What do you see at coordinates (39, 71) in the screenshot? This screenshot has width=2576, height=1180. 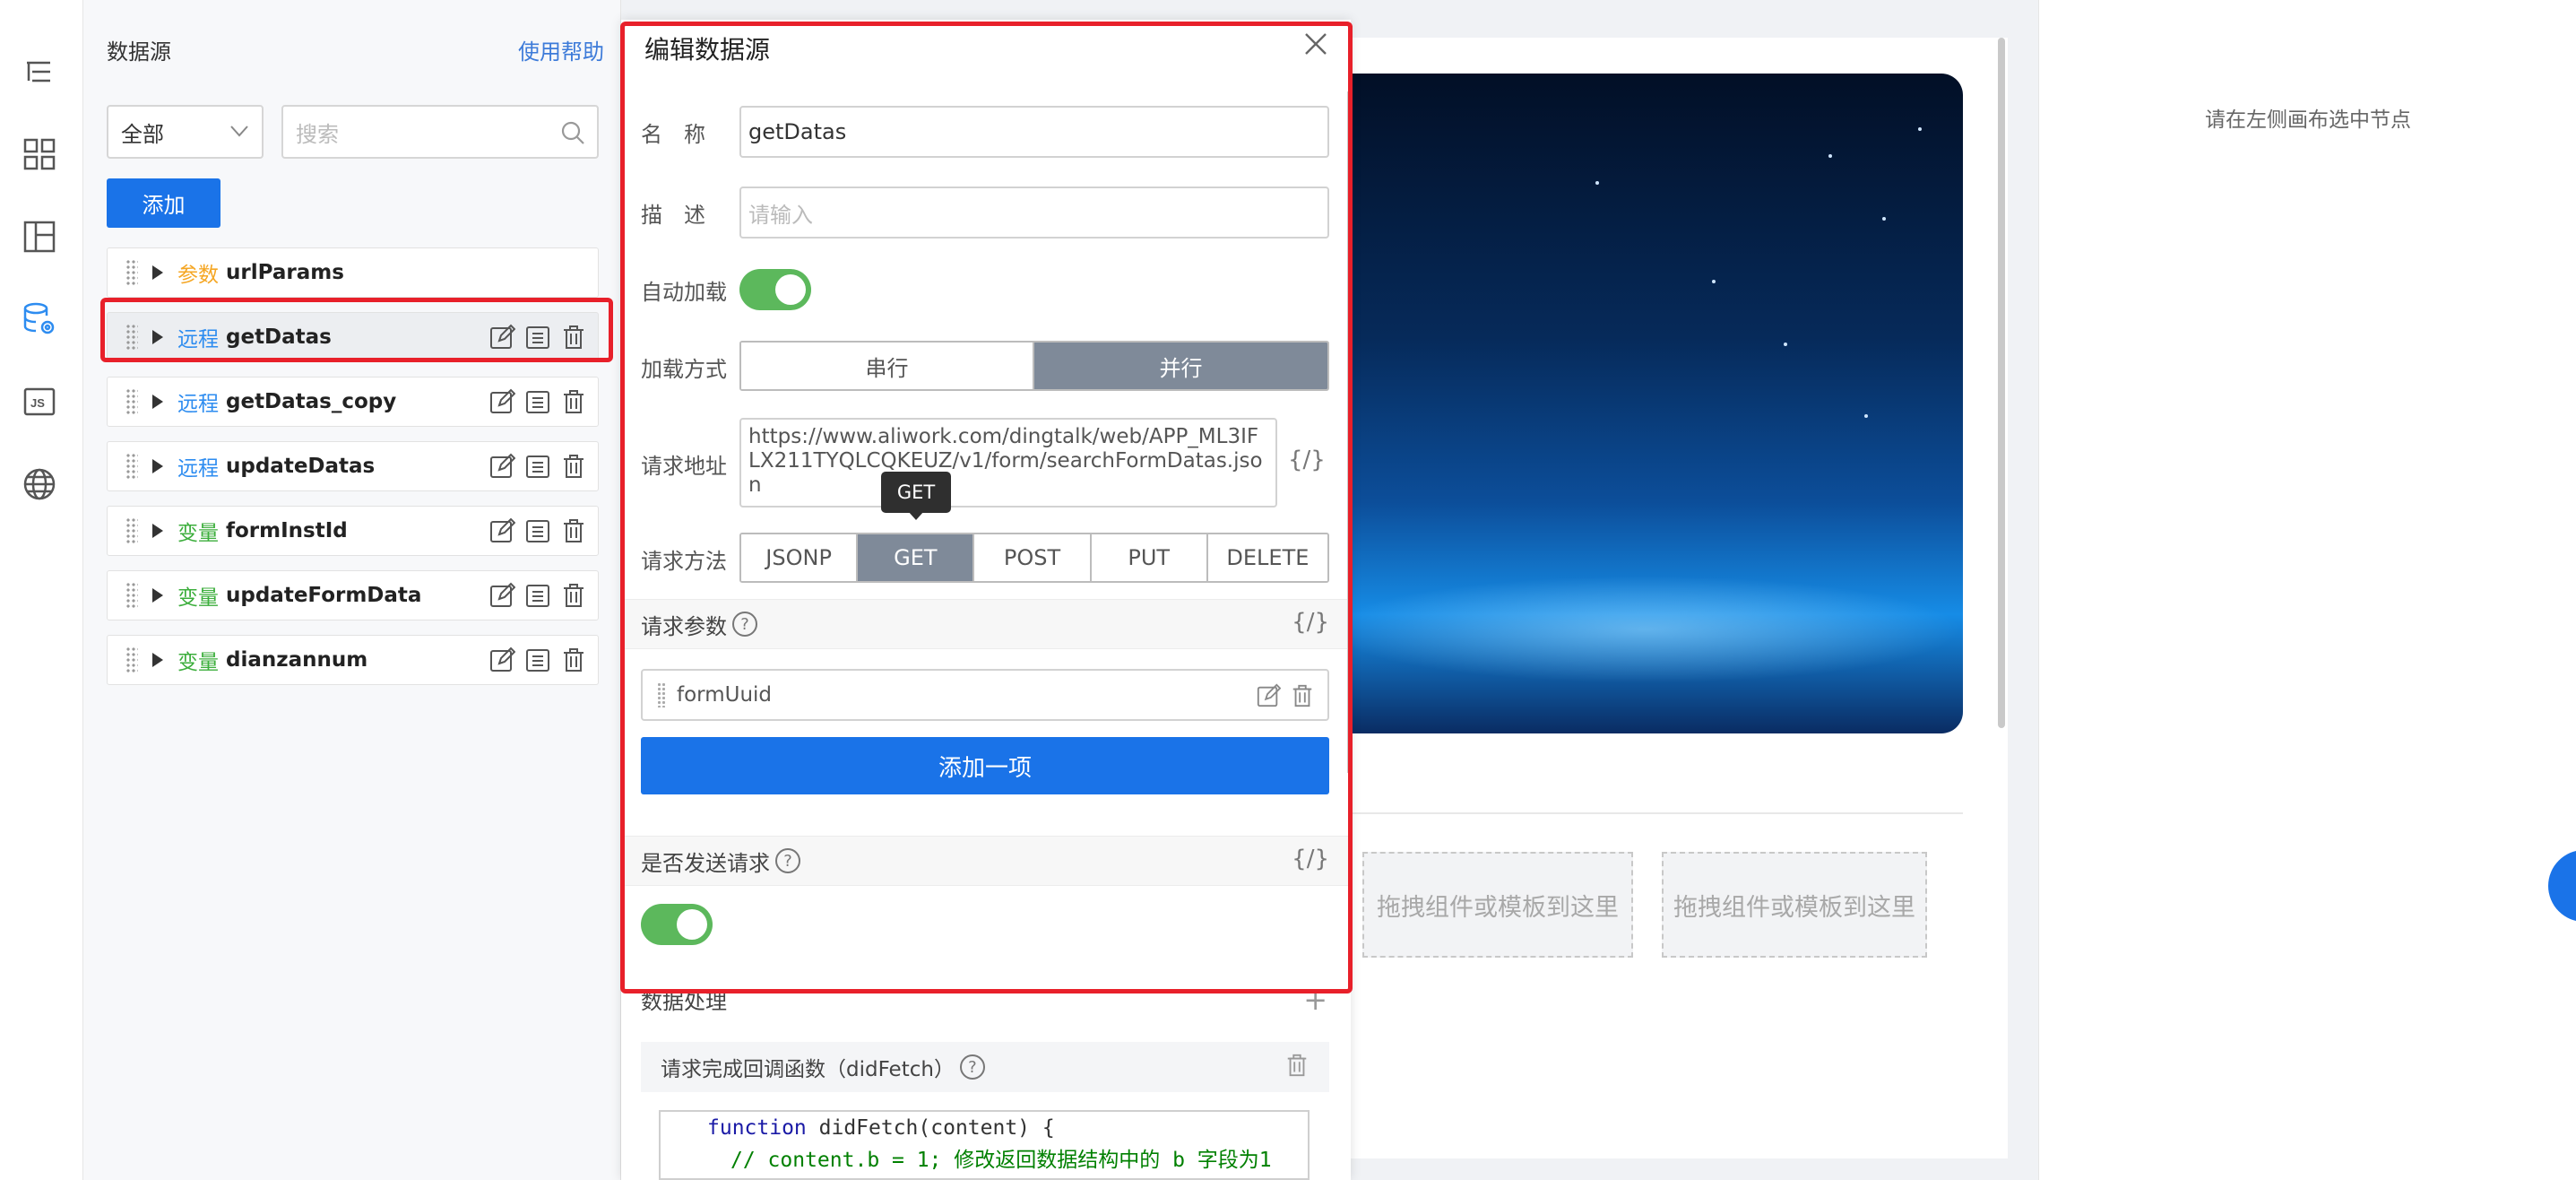 I see `outline-tree-icon` at bounding box center [39, 71].